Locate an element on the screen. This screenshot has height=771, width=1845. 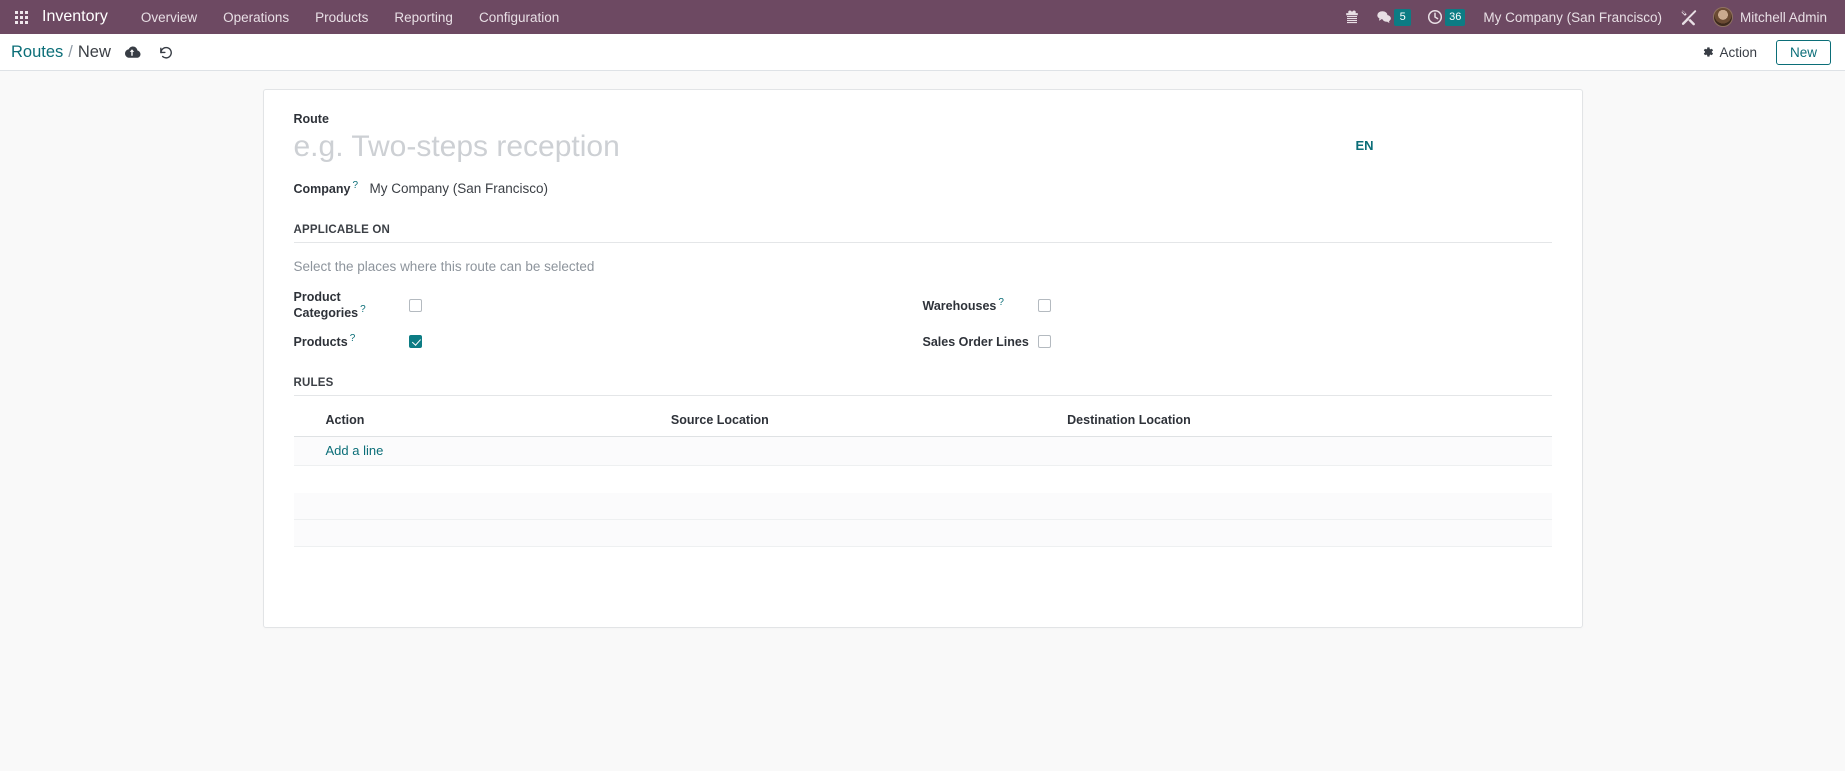
warehouses-checkbox is located at coordinates (1044, 305).